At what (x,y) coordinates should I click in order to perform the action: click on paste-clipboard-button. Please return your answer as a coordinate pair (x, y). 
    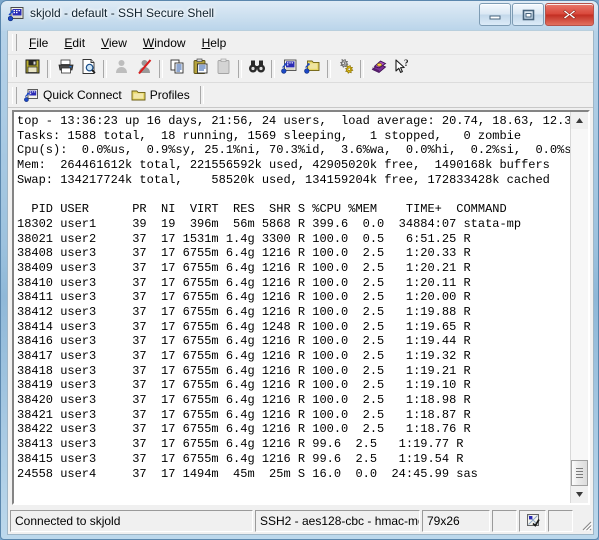
    Looking at the image, I should click on (223, 69).